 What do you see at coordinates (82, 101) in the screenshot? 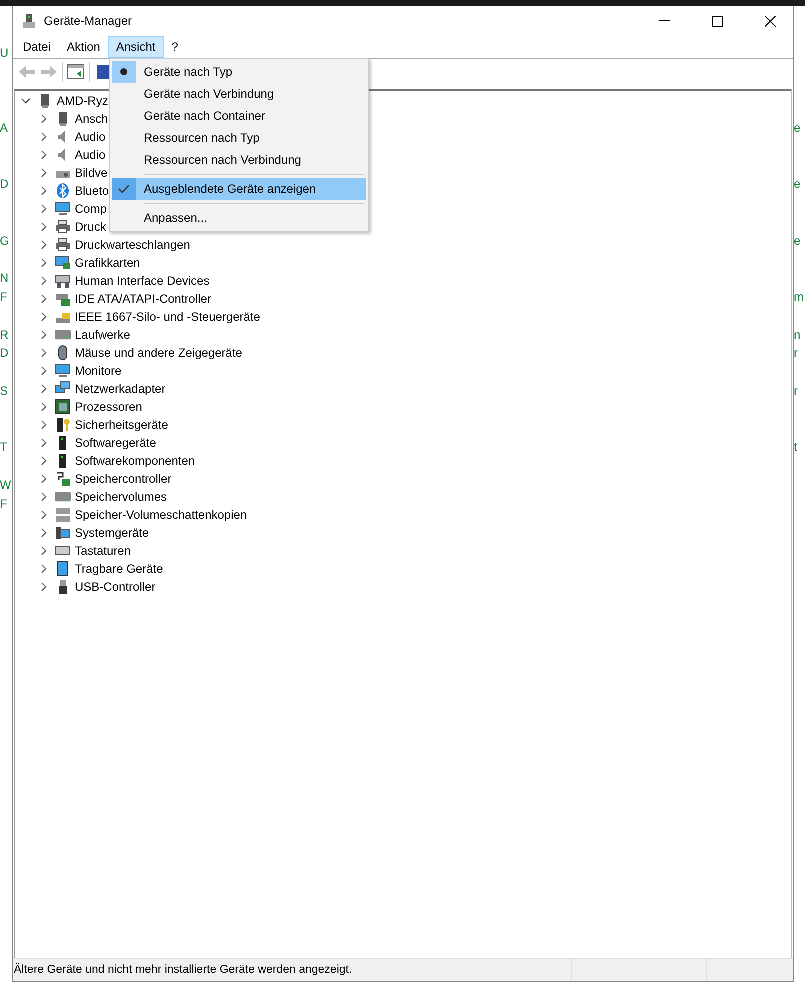
I see `tree-item: AMD-Ryz` at bounding box center [82, 101].